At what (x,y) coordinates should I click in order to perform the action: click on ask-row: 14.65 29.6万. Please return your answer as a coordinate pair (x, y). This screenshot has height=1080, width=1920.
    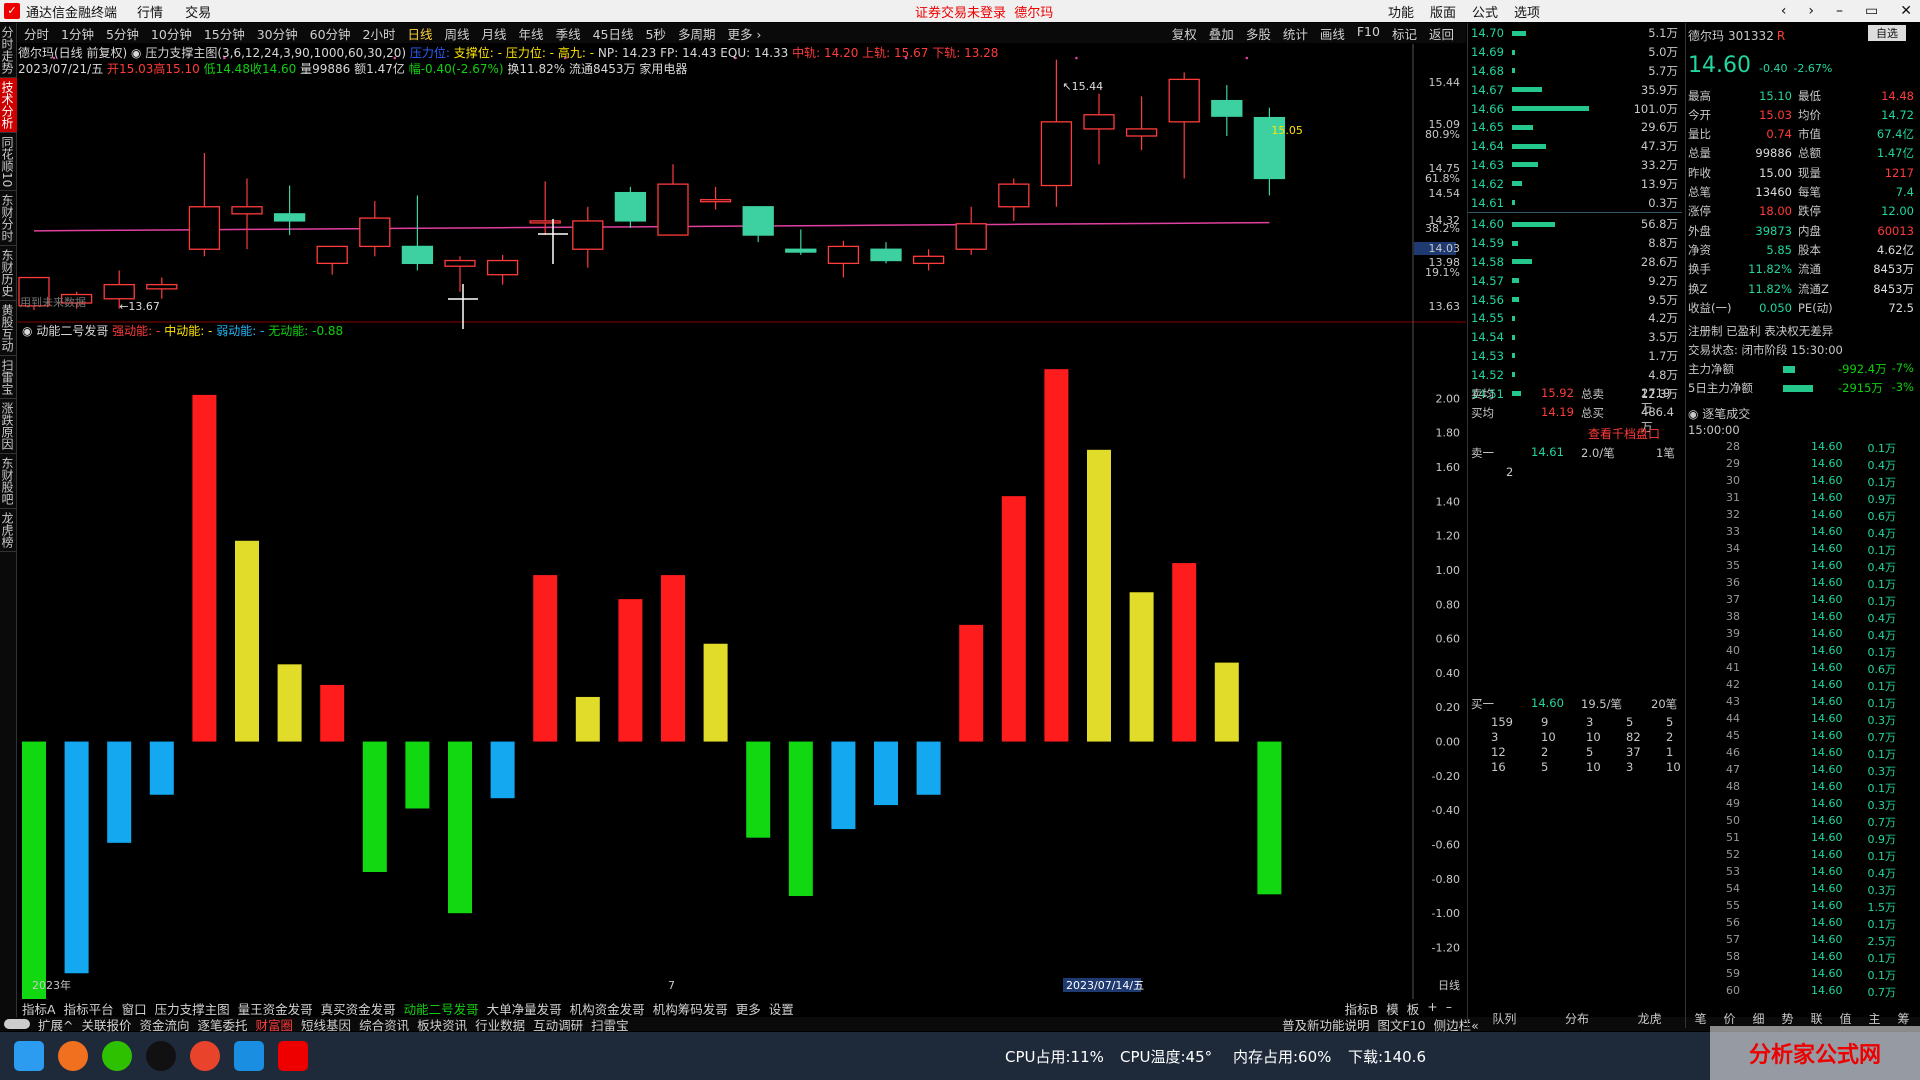
    Looking at the image, I should click on (1575, 127).